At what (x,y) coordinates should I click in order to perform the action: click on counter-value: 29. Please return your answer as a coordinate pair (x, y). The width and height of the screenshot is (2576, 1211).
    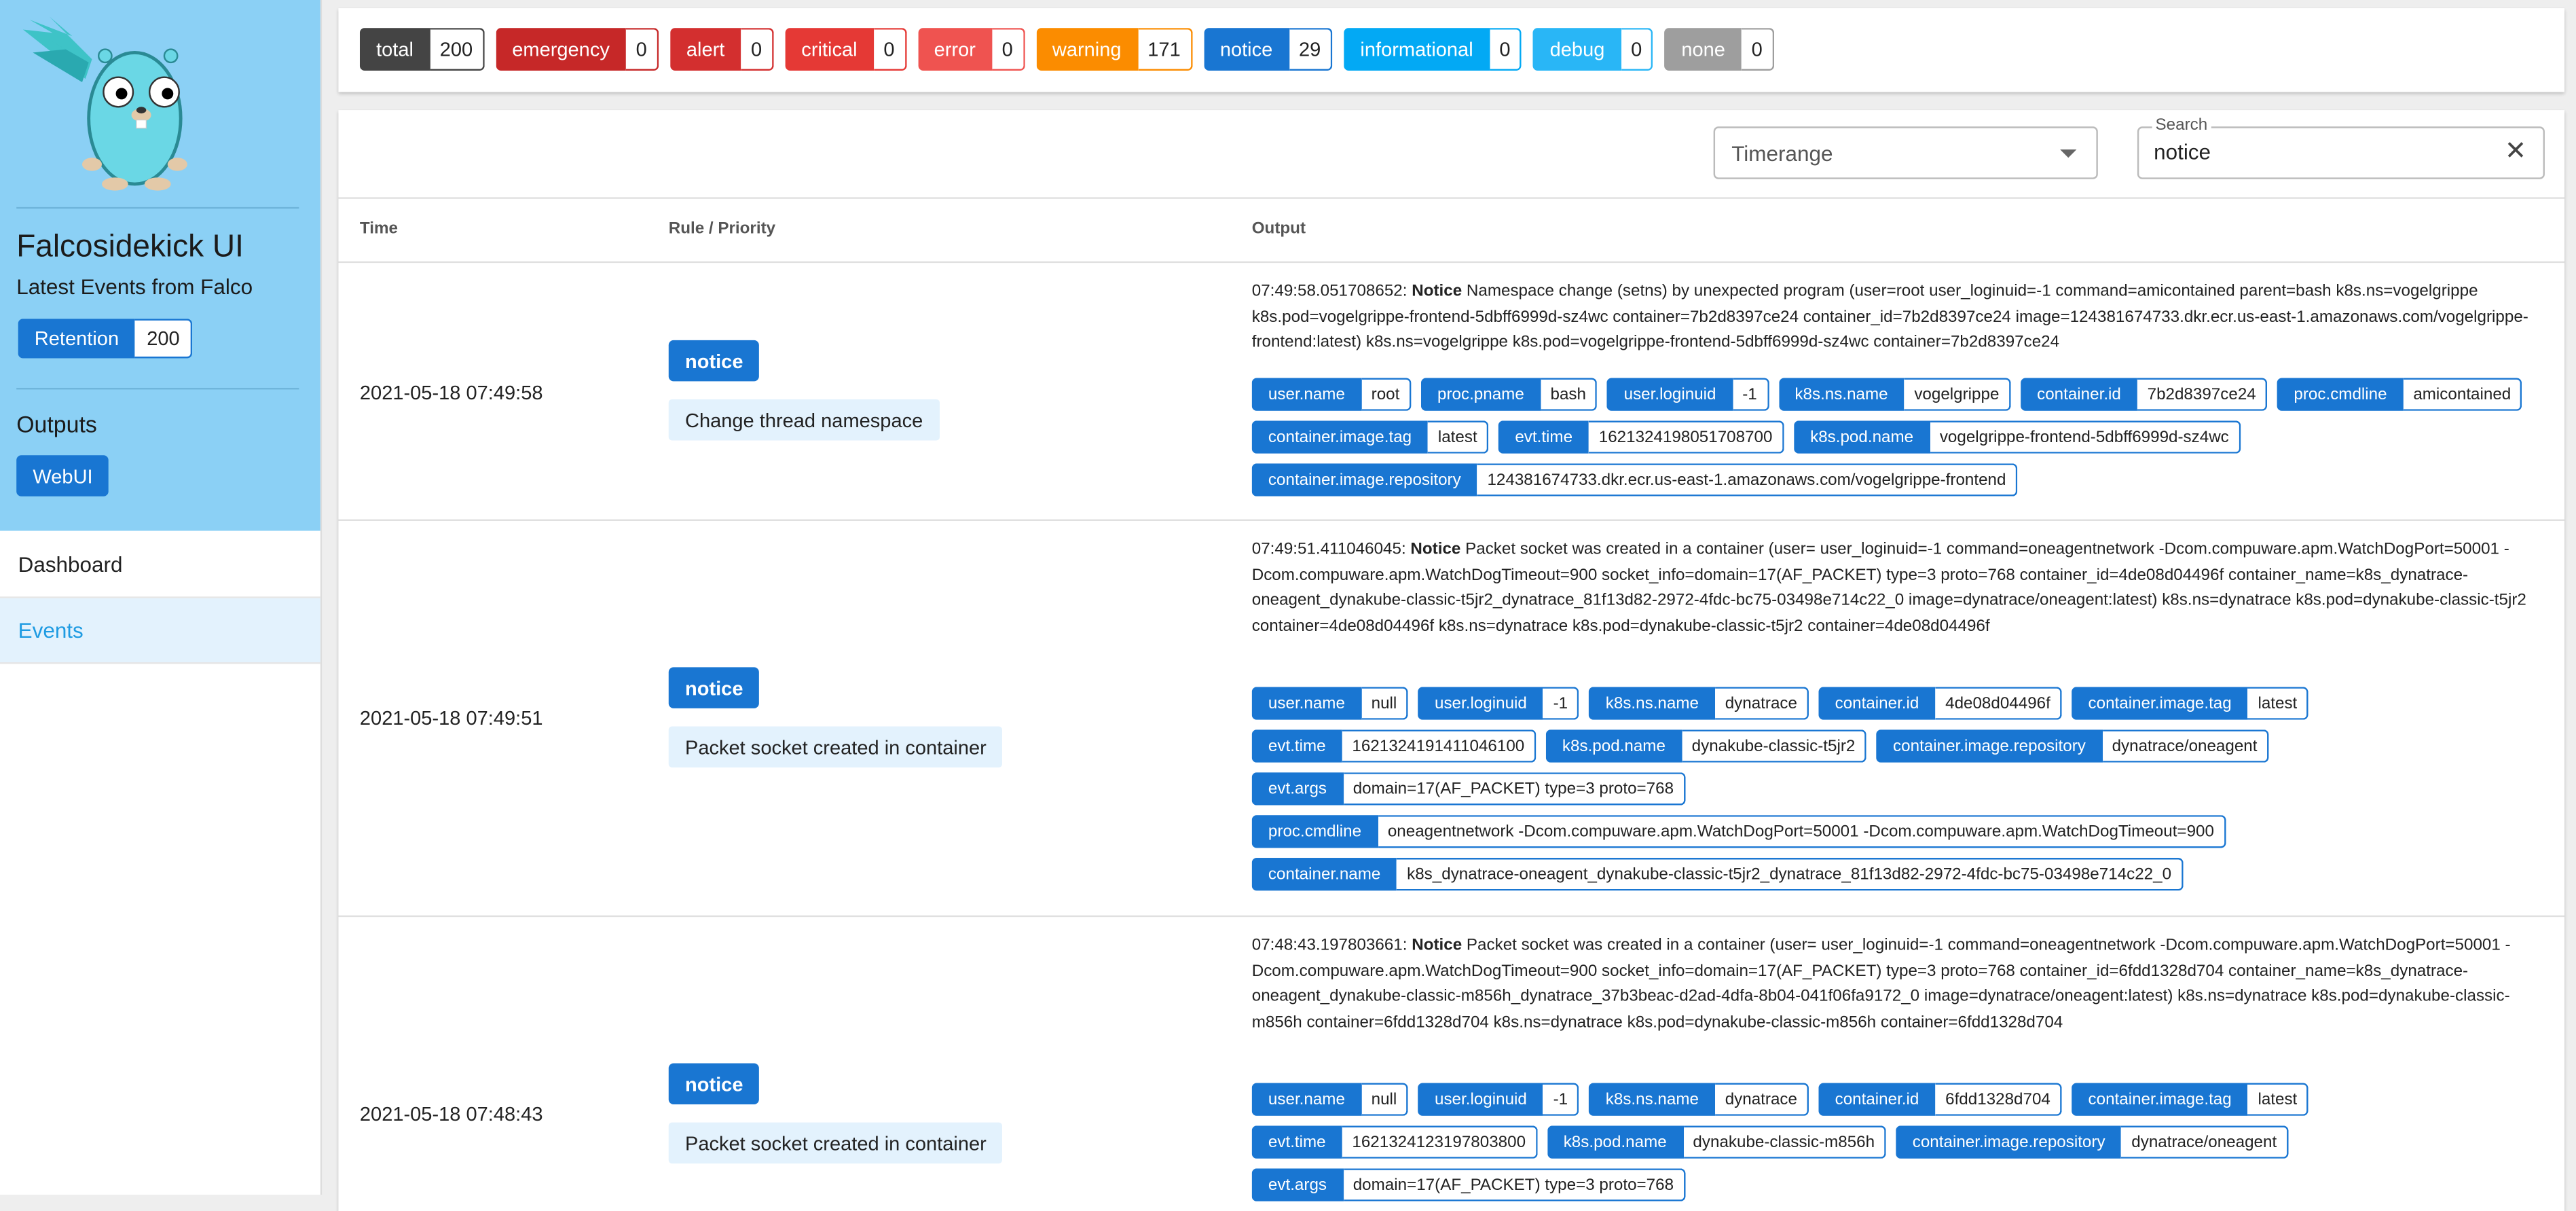
    Looking at the image, I should click on (1311, 49).